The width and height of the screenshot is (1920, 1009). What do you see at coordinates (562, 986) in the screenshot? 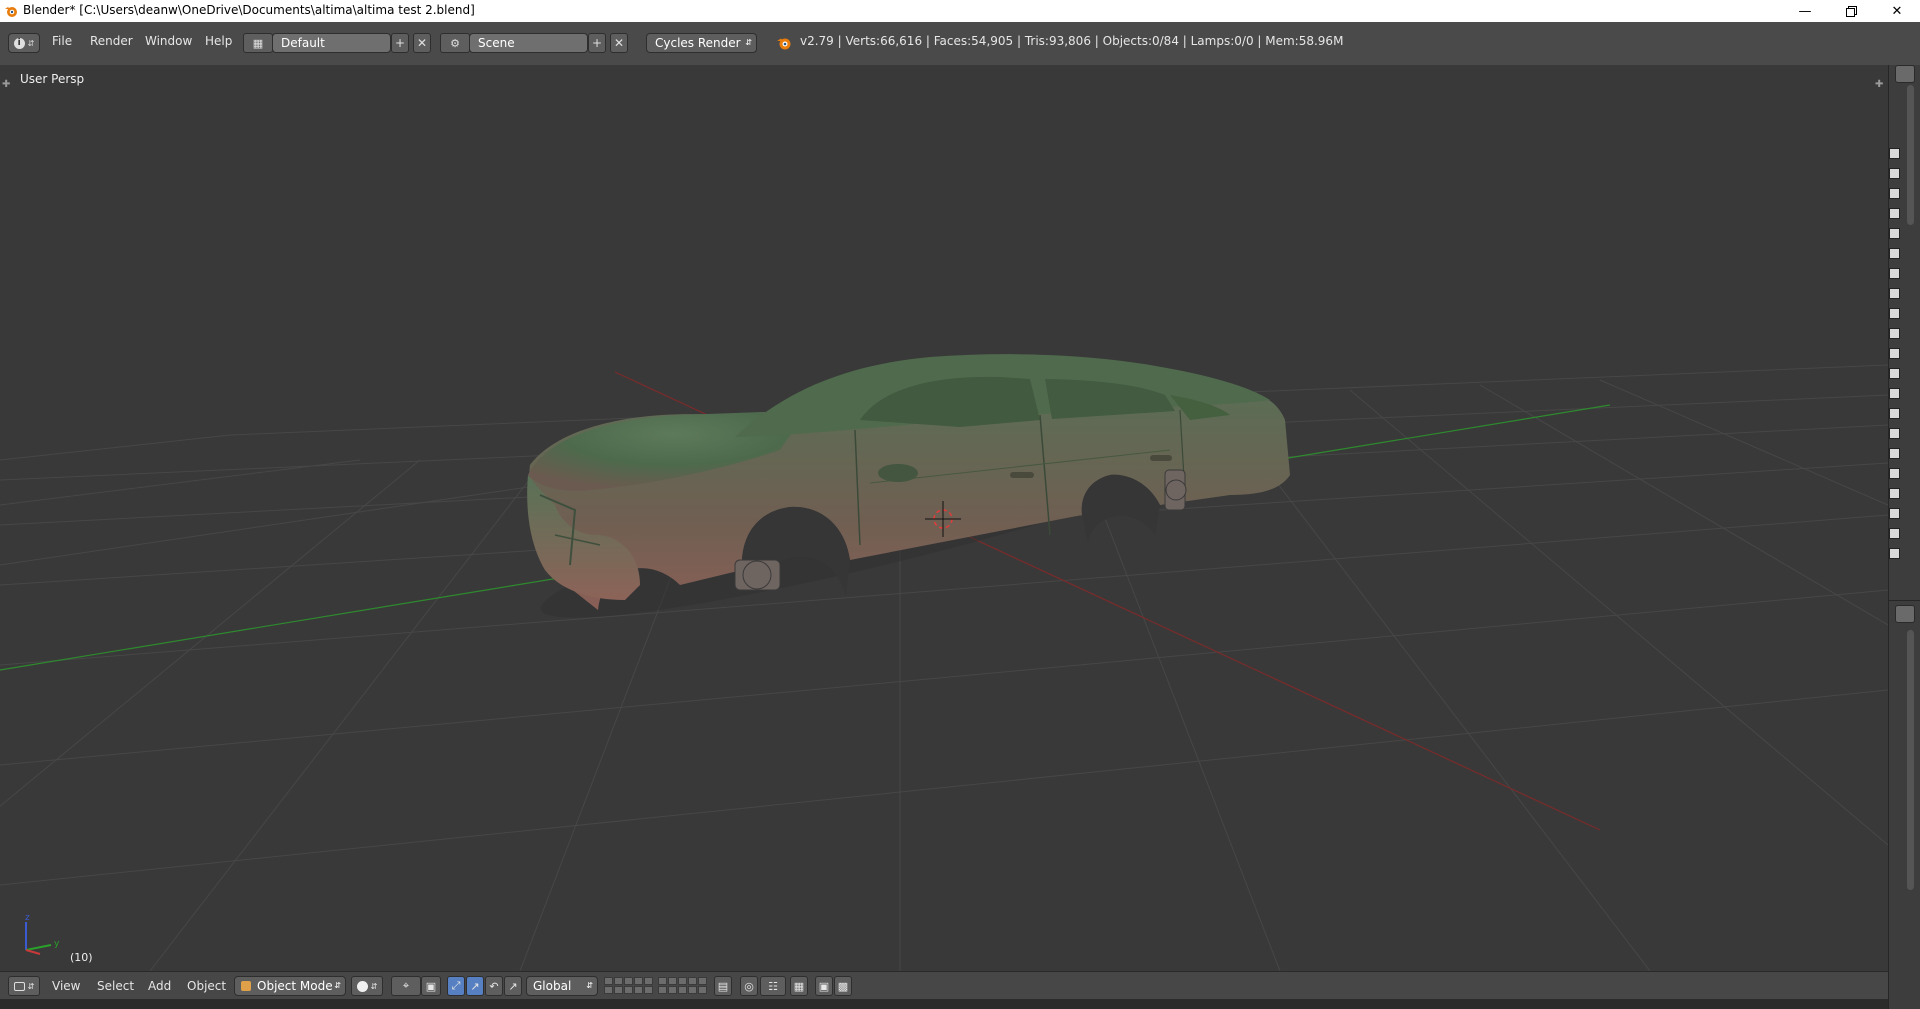
I see `transform-orientation-select: Global ⇵` at bounding box center [562, 986].